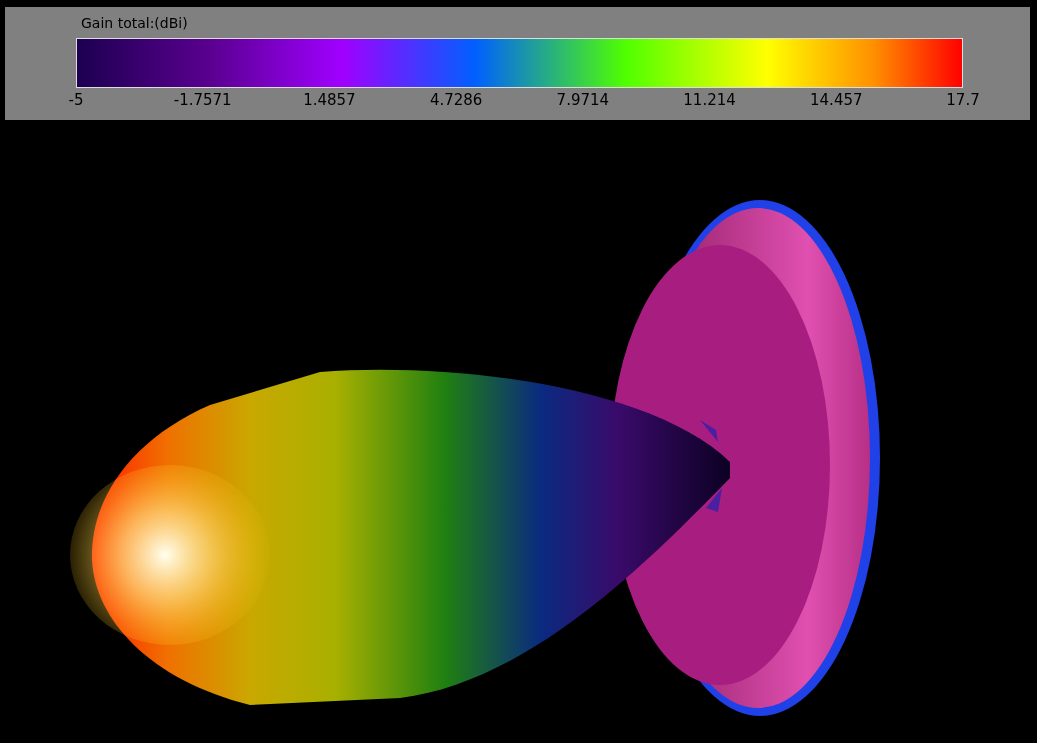 This screenshot has height=743, width=1037. Describe the element at coordinates (202, 100) in the screenshot. I see `scale-label: -1.7571` at that location.